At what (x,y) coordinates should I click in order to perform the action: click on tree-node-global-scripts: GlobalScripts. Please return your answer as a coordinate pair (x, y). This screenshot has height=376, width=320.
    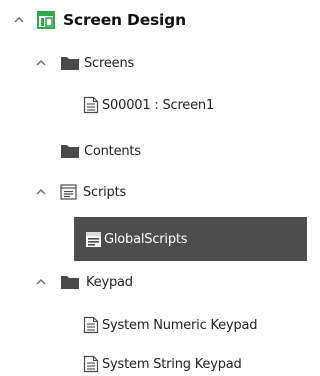
    Looking at the image, I should click on (190, 239).